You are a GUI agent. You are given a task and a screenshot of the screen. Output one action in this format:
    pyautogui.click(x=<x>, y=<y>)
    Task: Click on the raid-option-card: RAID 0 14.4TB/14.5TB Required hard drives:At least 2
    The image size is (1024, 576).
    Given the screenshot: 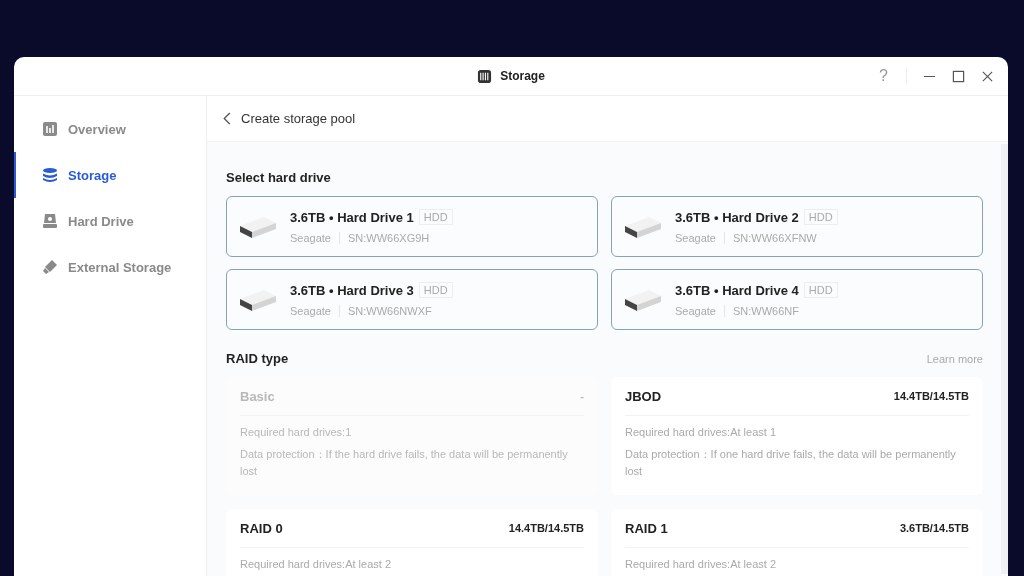 What is the action you would take?
    pyautogui.click(x=412, y=542)
    